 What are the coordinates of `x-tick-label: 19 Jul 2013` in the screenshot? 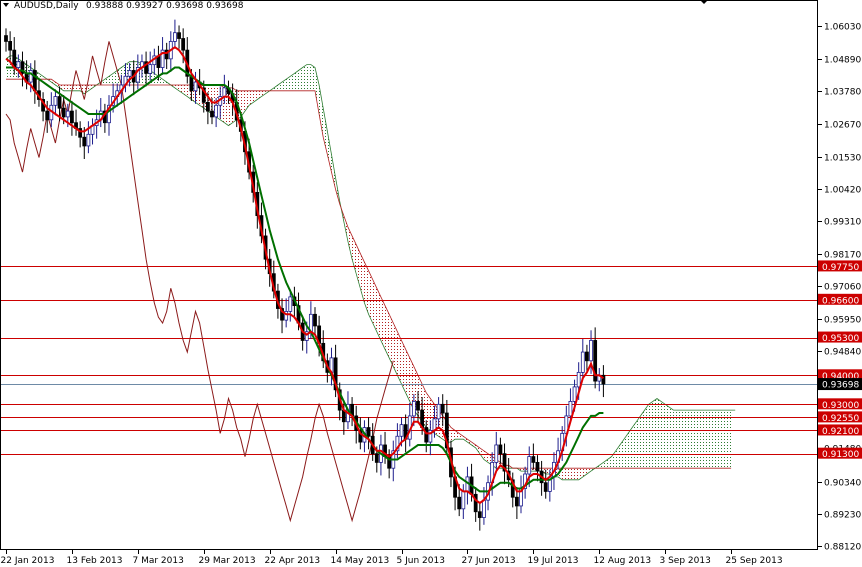 It's located at (553, 561).